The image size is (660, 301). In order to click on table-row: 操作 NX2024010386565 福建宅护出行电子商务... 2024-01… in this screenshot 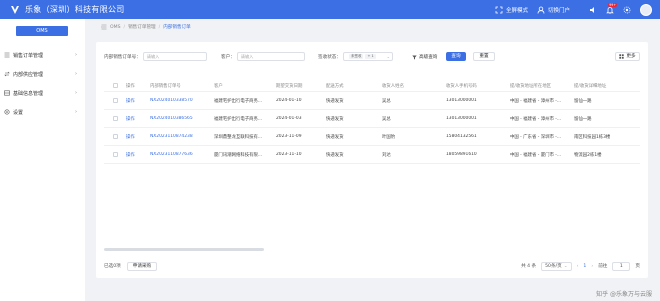, I will do `click(372, 119)`.